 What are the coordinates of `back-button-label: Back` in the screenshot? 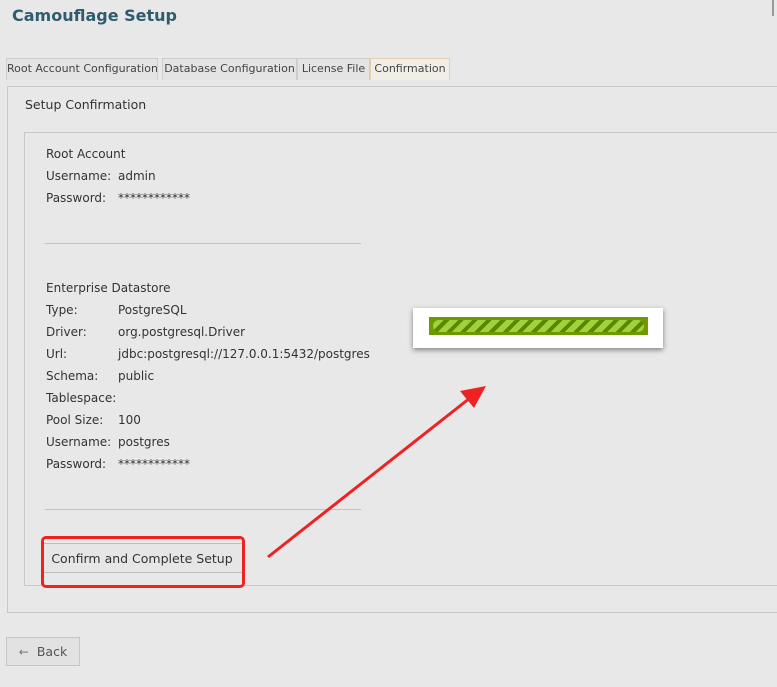 It's located at (52, 651).